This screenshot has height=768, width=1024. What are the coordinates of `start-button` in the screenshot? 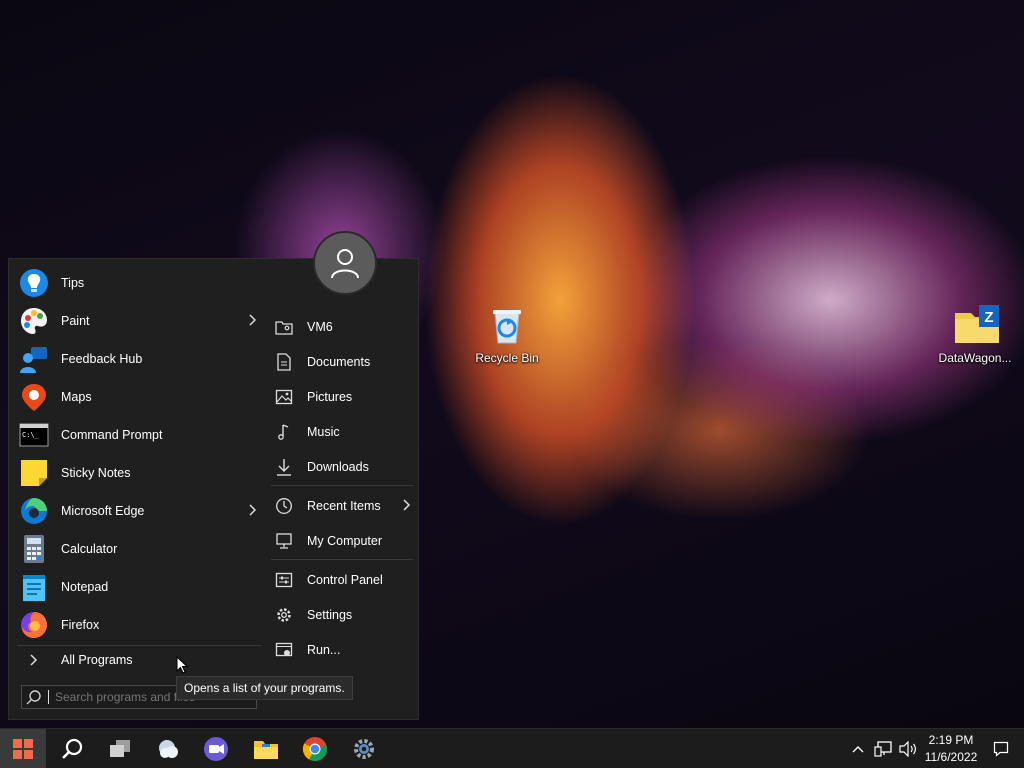 It's located at (23, 748).